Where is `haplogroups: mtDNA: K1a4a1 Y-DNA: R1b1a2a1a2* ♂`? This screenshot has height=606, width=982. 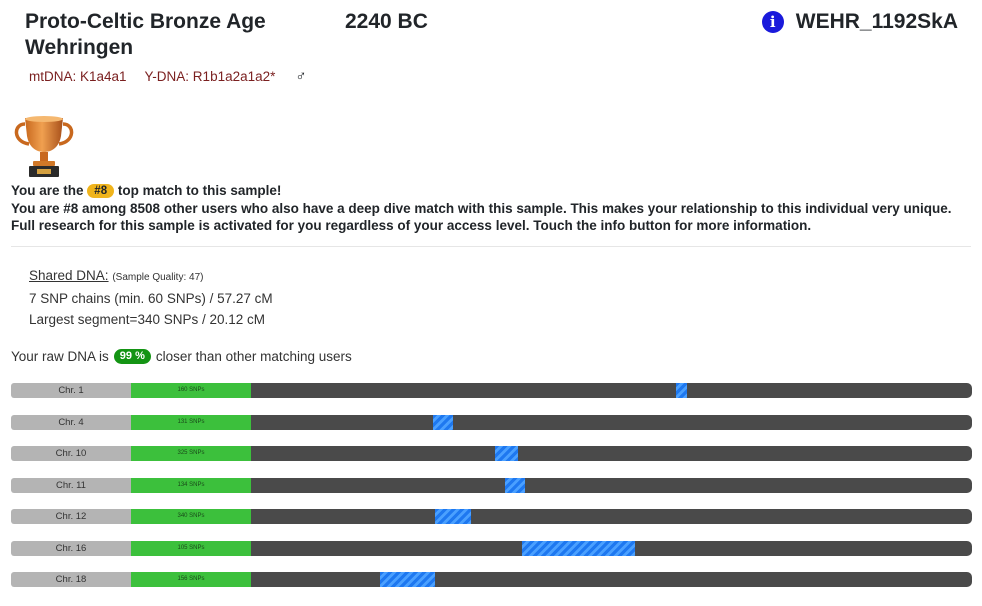 haplogroups: mtDNA: K1a4a1 Y-DNA: R1b1a2a1a2* ♂ is located at coordinates (177, 76).